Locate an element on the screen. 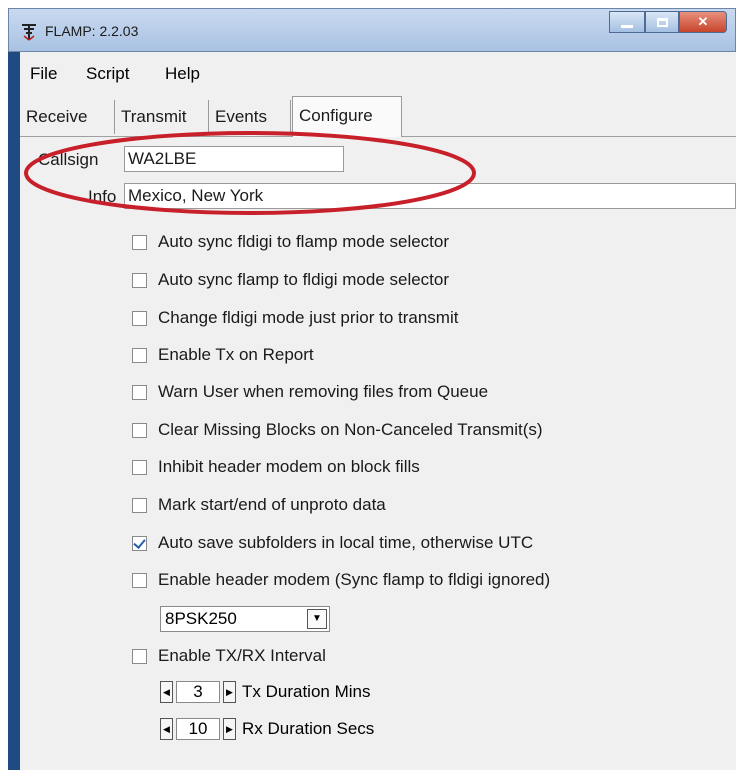 The height and width of the screenshot is (770, 743). checkbox-row: Mark start/end of unproto data is located at coordinates (259, 505).